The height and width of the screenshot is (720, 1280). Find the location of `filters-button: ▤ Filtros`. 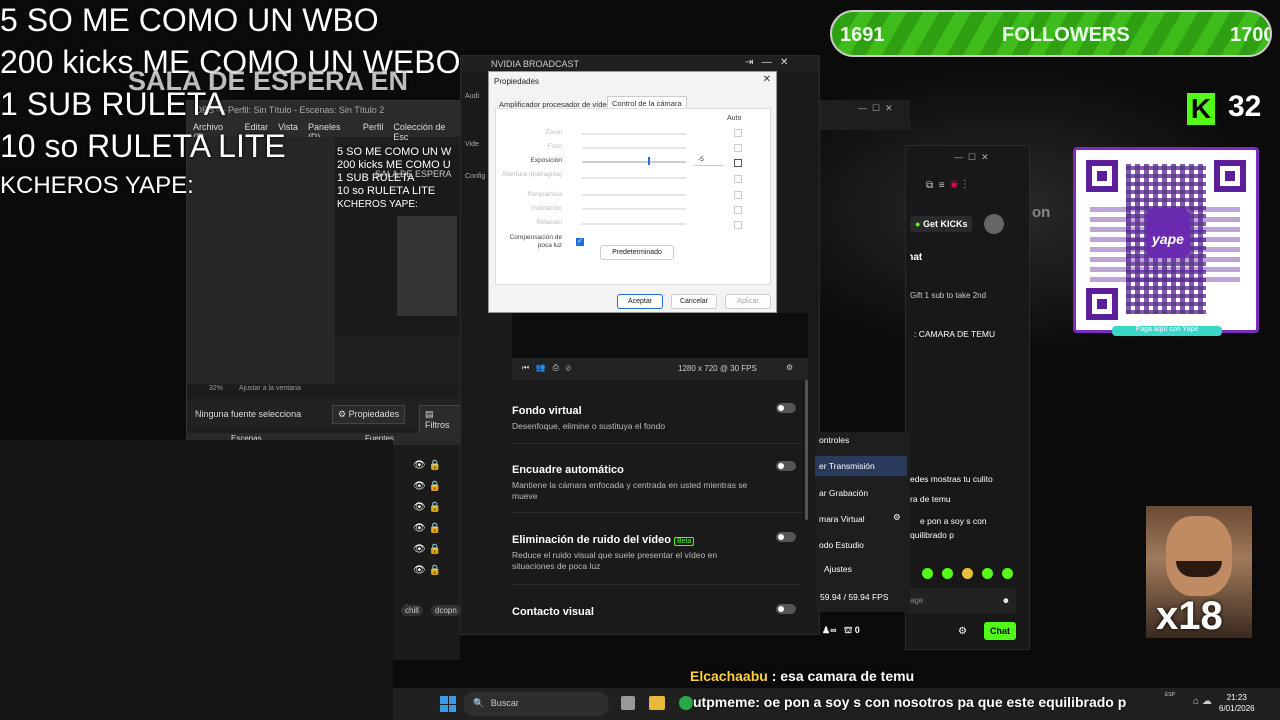

filters-button: ▤ Filtros is located at coordinates (440, 419).